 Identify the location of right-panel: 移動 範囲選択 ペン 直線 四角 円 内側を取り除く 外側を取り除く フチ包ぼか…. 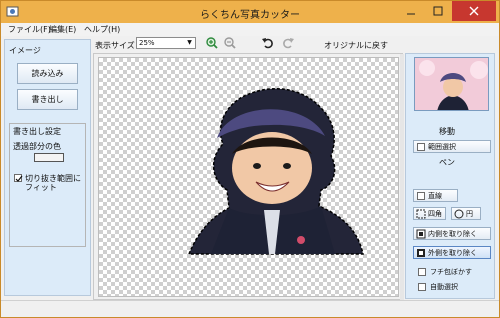
(450, 176).